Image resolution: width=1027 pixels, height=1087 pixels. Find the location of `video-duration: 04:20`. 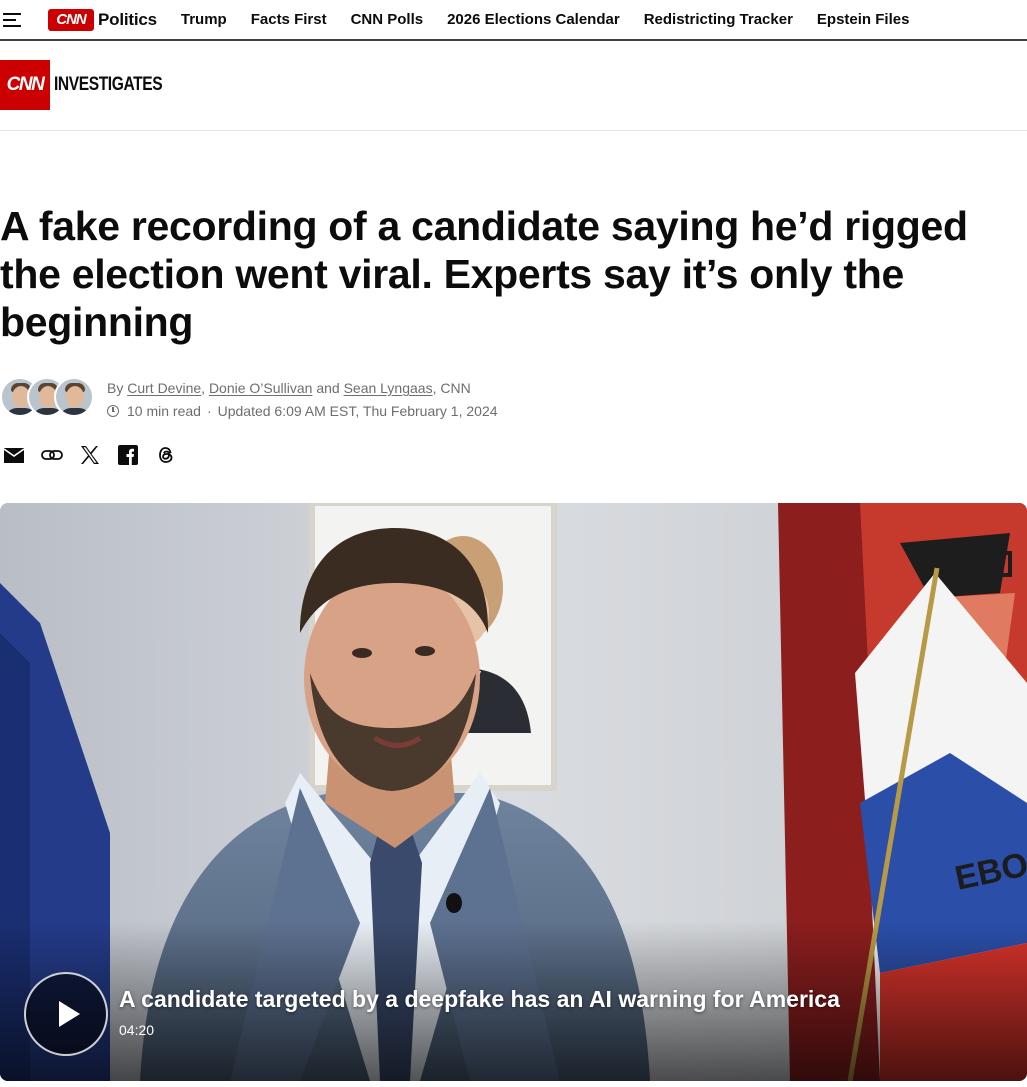

video-duration: 04:20 is located at coordinates (137, 1030).